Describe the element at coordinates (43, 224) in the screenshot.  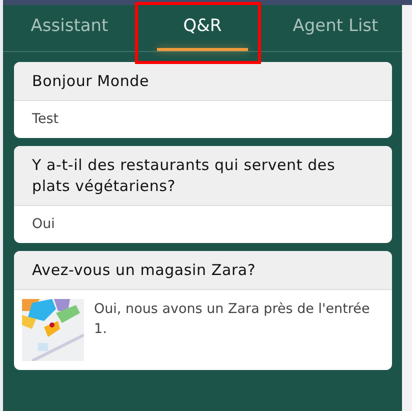
I see `answer-text: Oui` at that location.